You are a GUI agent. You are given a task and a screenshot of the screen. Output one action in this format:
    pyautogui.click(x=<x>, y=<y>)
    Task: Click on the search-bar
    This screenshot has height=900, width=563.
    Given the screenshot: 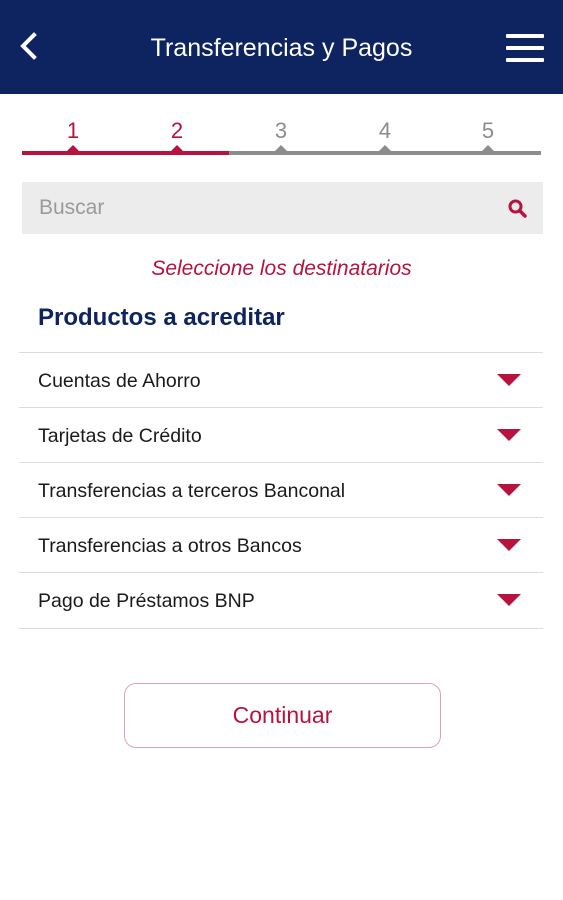 What is the action you would take?
    pyautogui.click(x=282, y=208)
    